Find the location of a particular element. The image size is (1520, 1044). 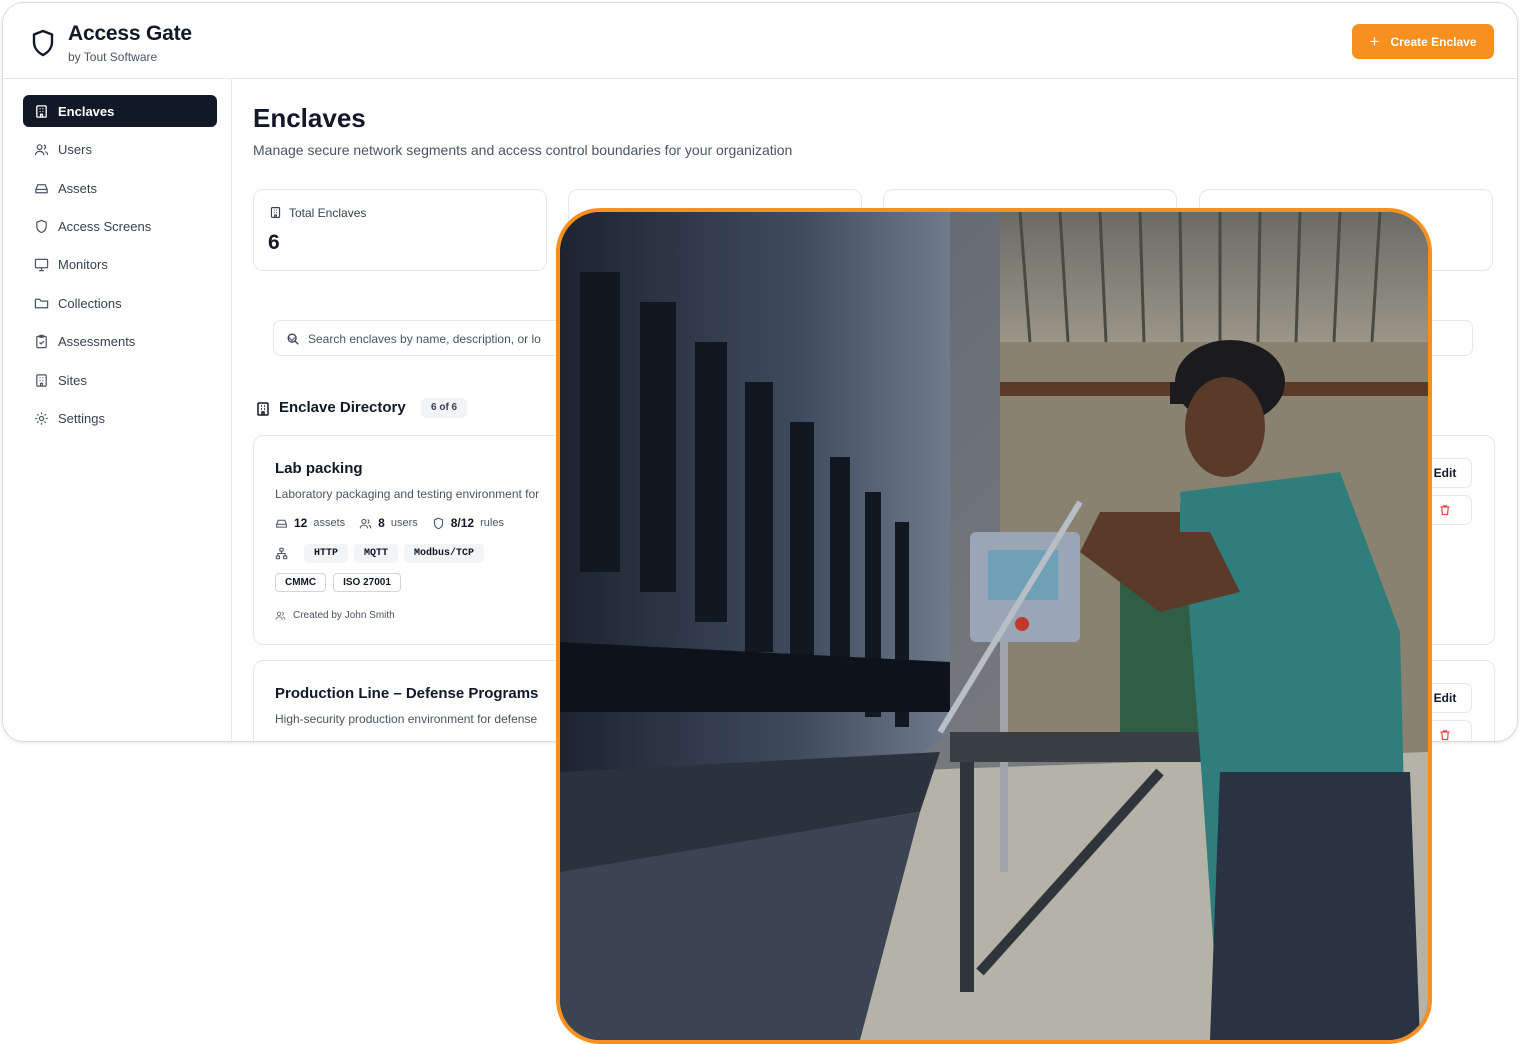

enclave-name: Production Line – Defense Programs is located at coordinates (407, 693).